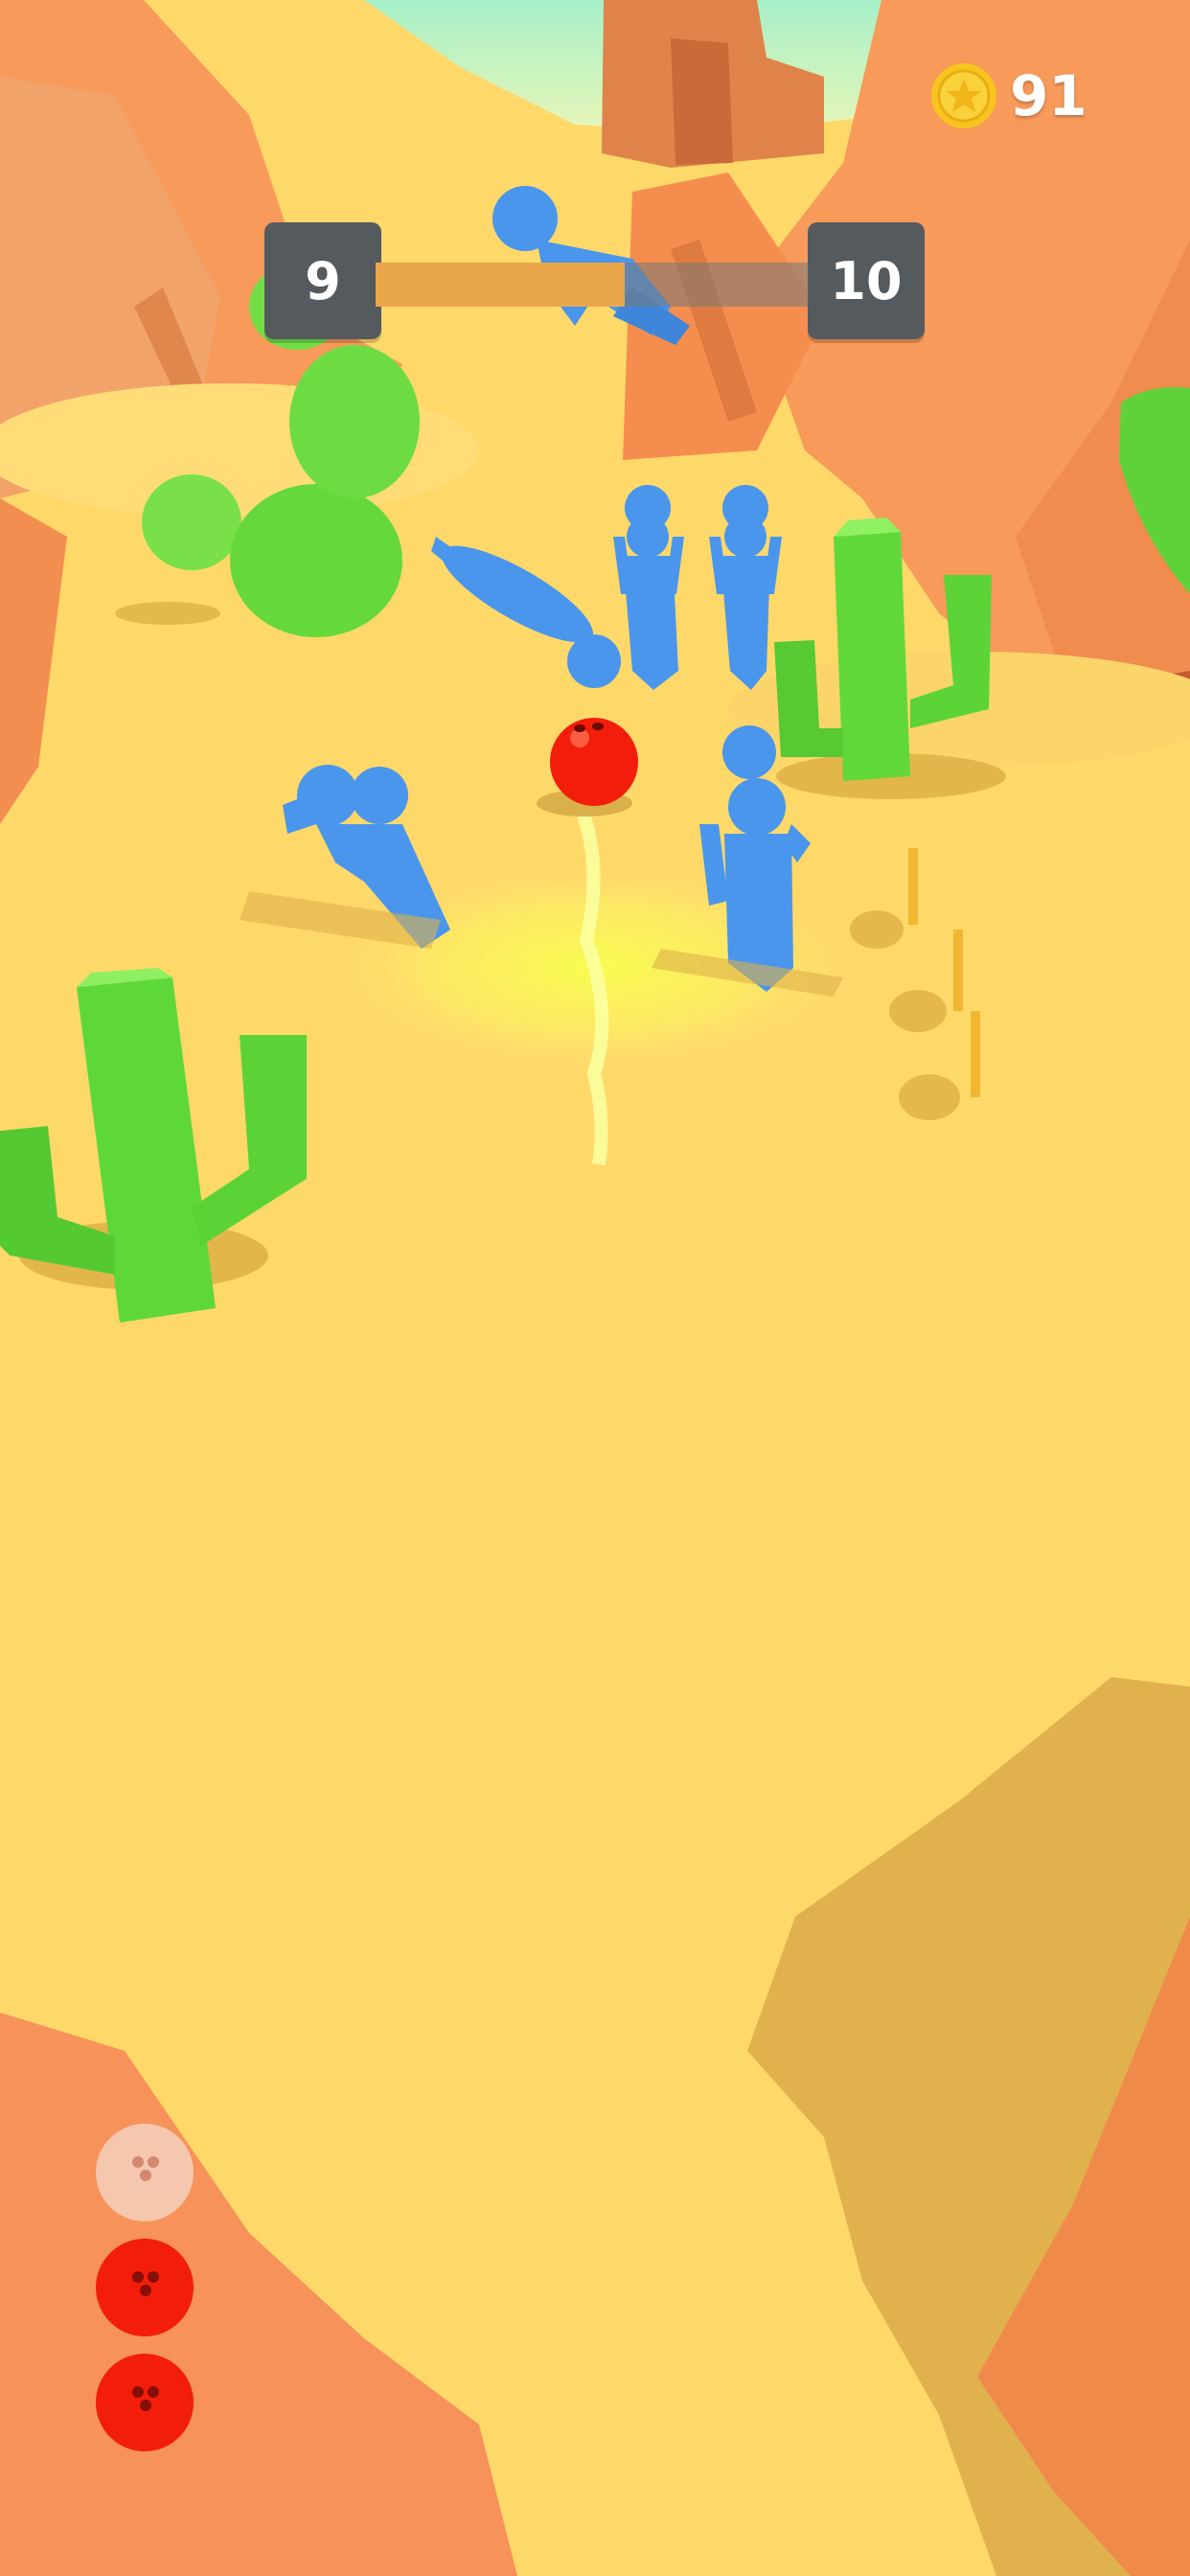  Describe the element at coordinates (500, 285) in the screenshot. I see `level-progress-fill` at that location.